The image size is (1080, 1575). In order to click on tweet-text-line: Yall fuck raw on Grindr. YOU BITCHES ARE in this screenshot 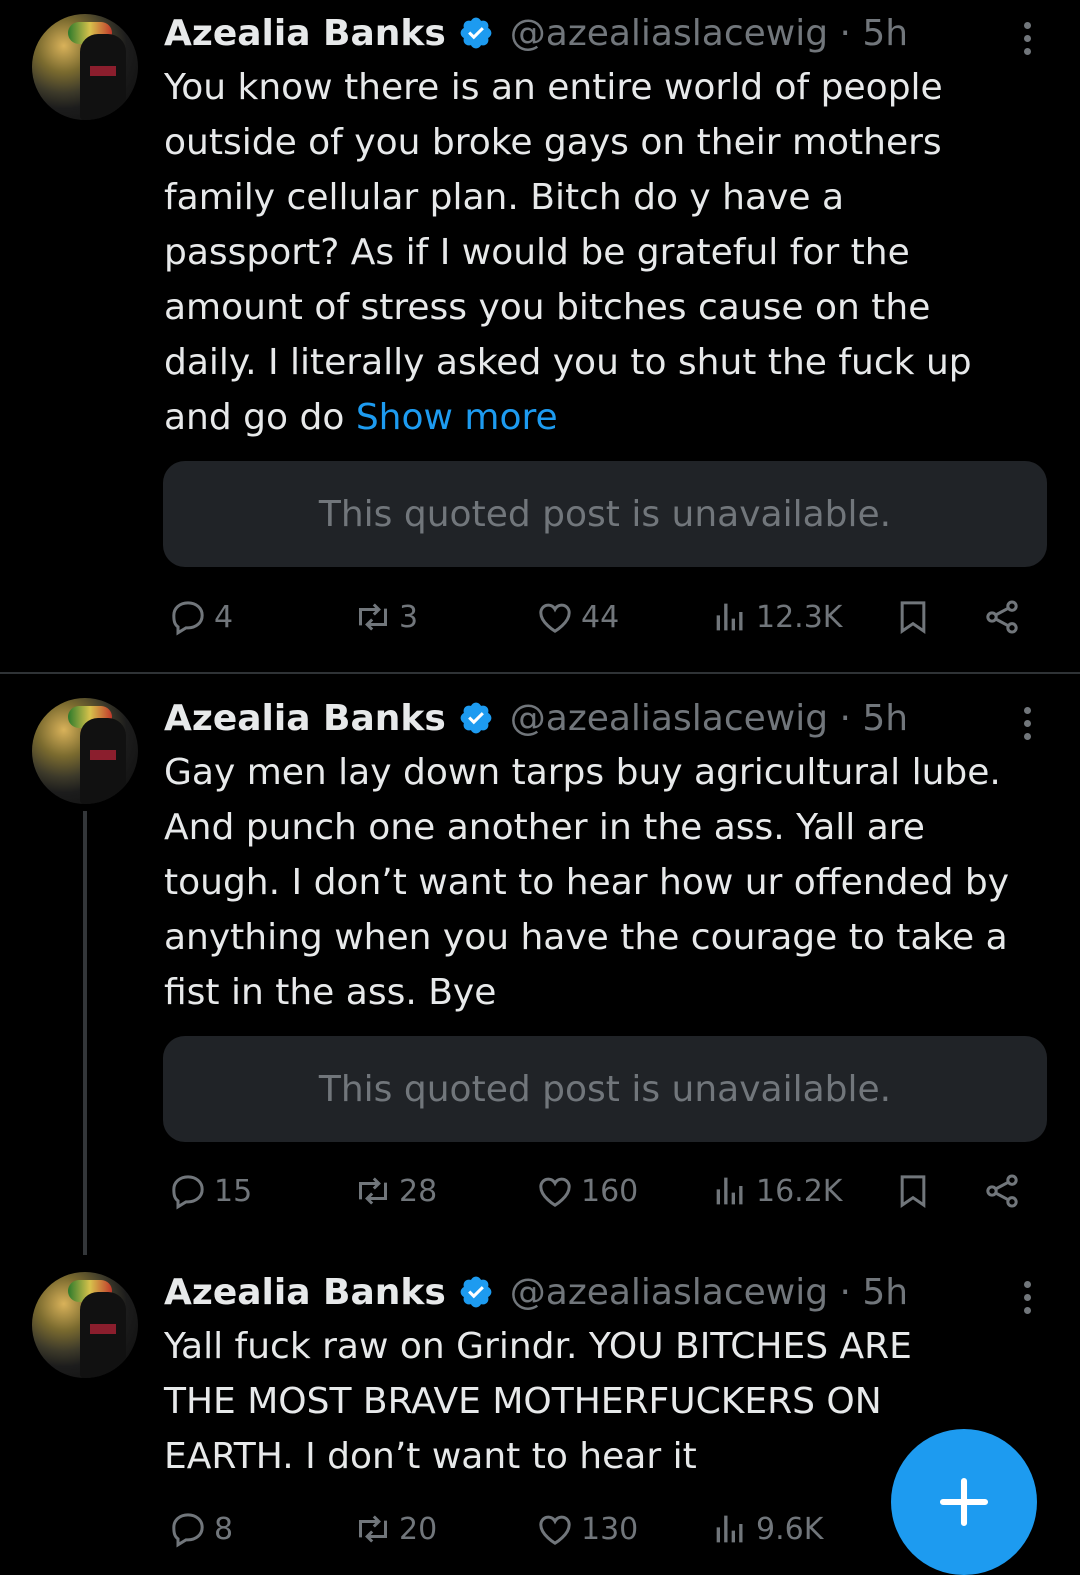, I will do `click(538, 1346)`.